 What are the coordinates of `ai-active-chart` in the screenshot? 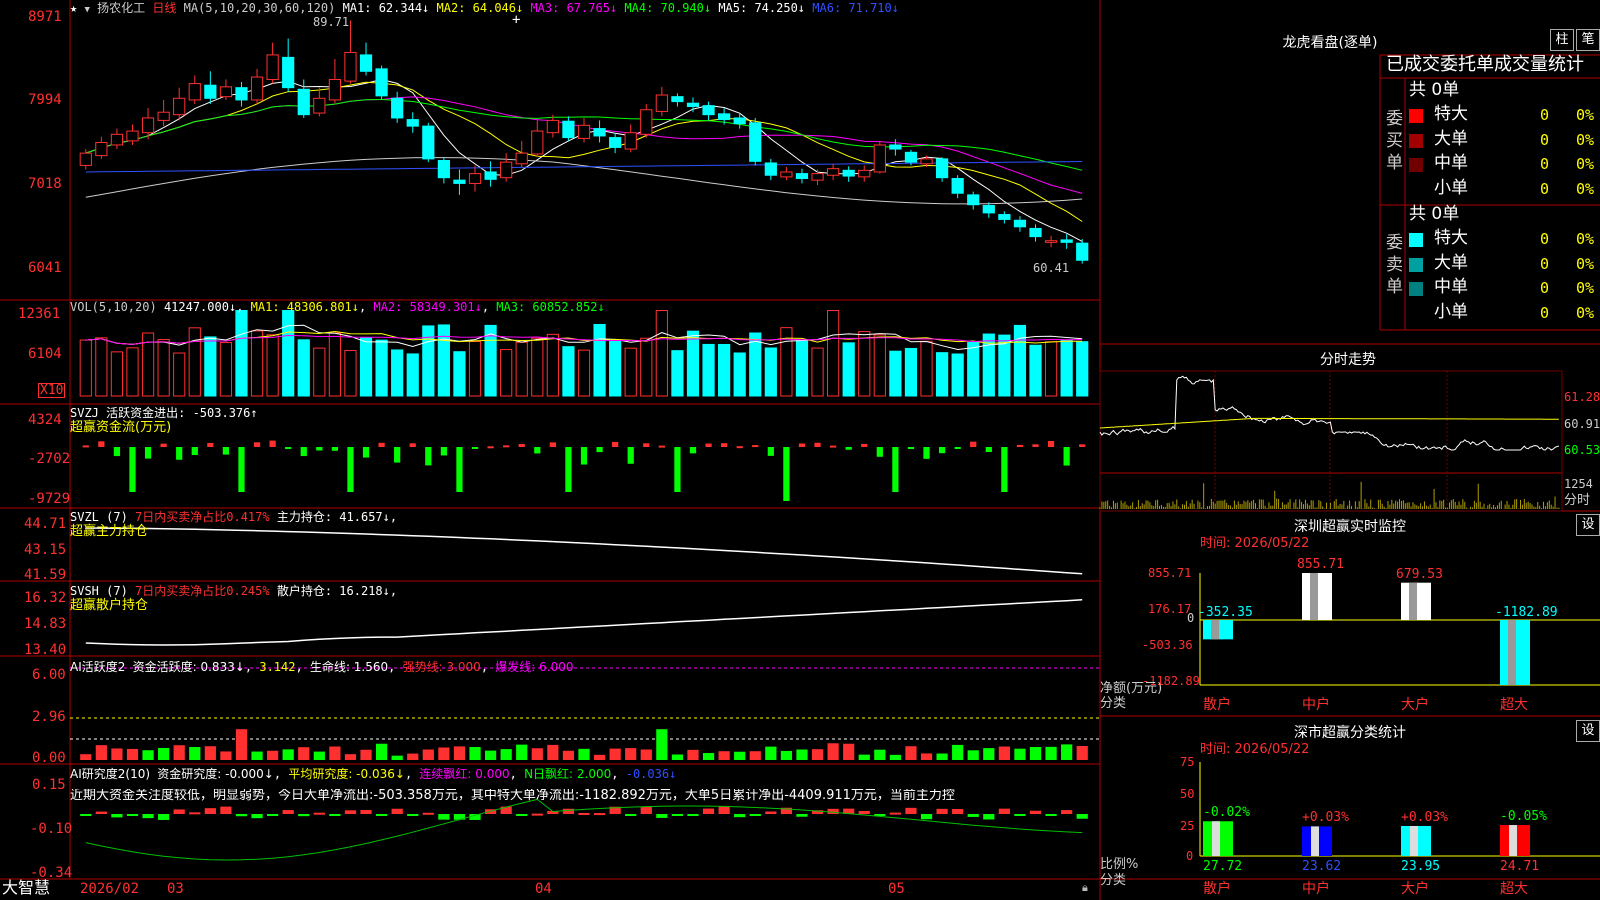 It's located at (585, 713).